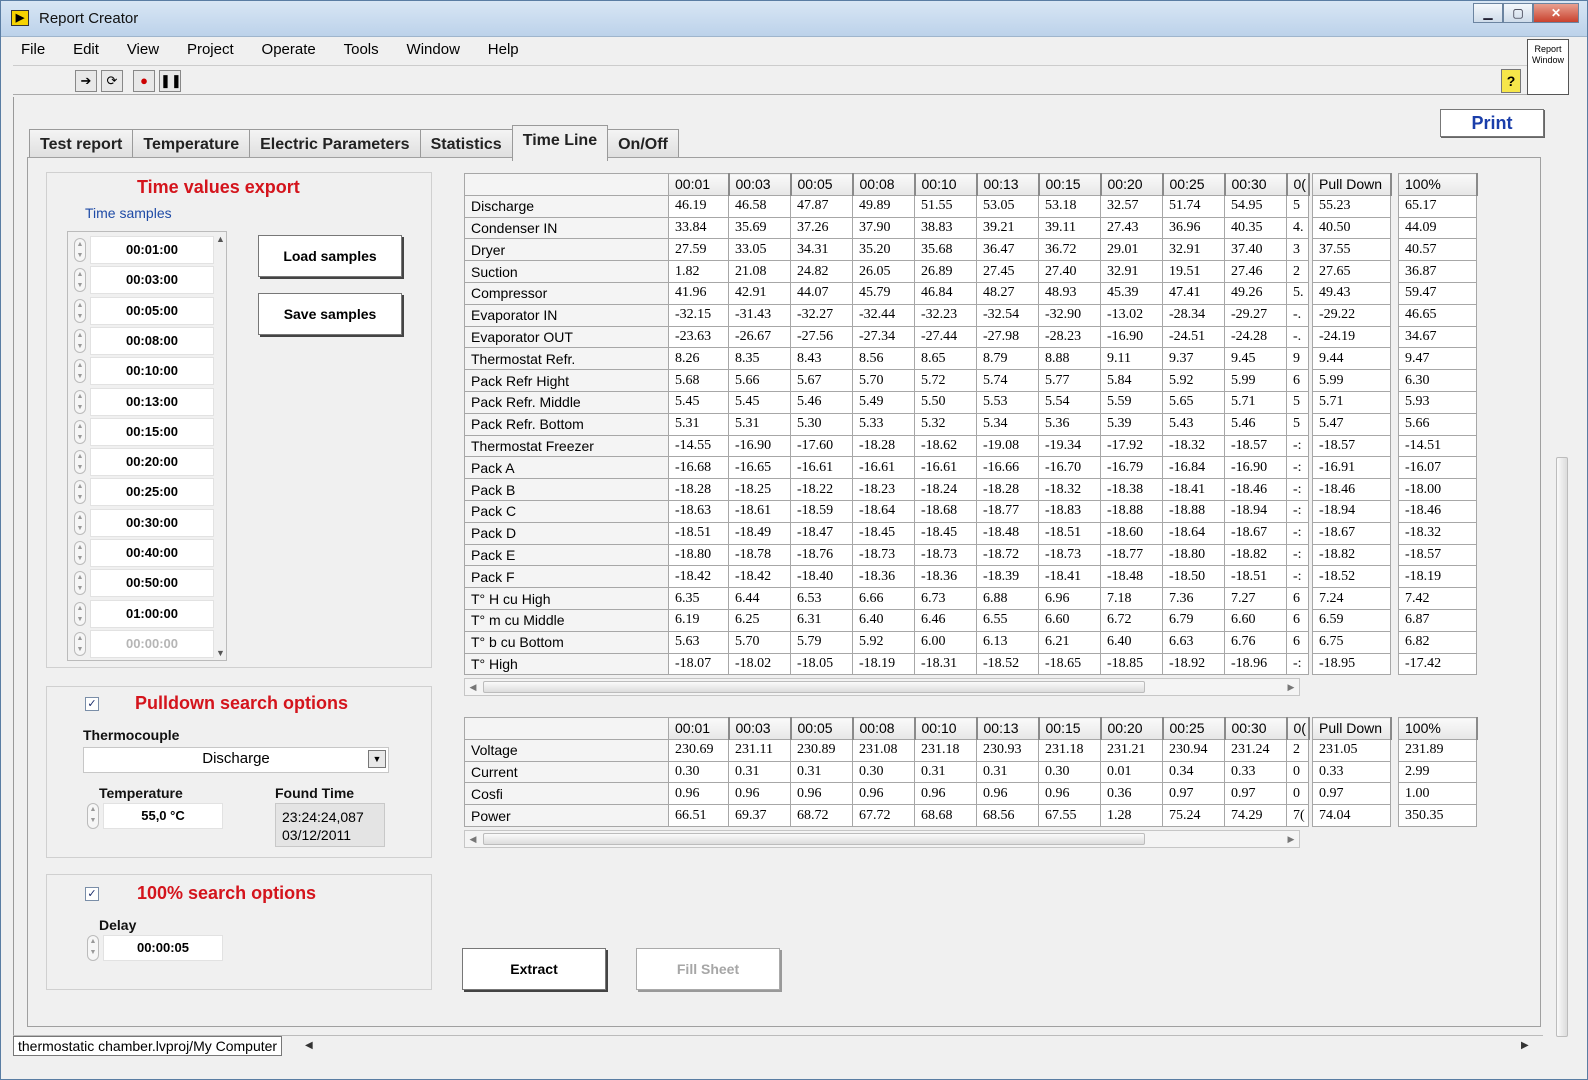 This screenshot has height=1080, width=1588. What do you see at coordinates (222, 446) in the screenshot?
I see `time-samples-scrollbar: ▲ ▼` at bounding box center [222, 446].